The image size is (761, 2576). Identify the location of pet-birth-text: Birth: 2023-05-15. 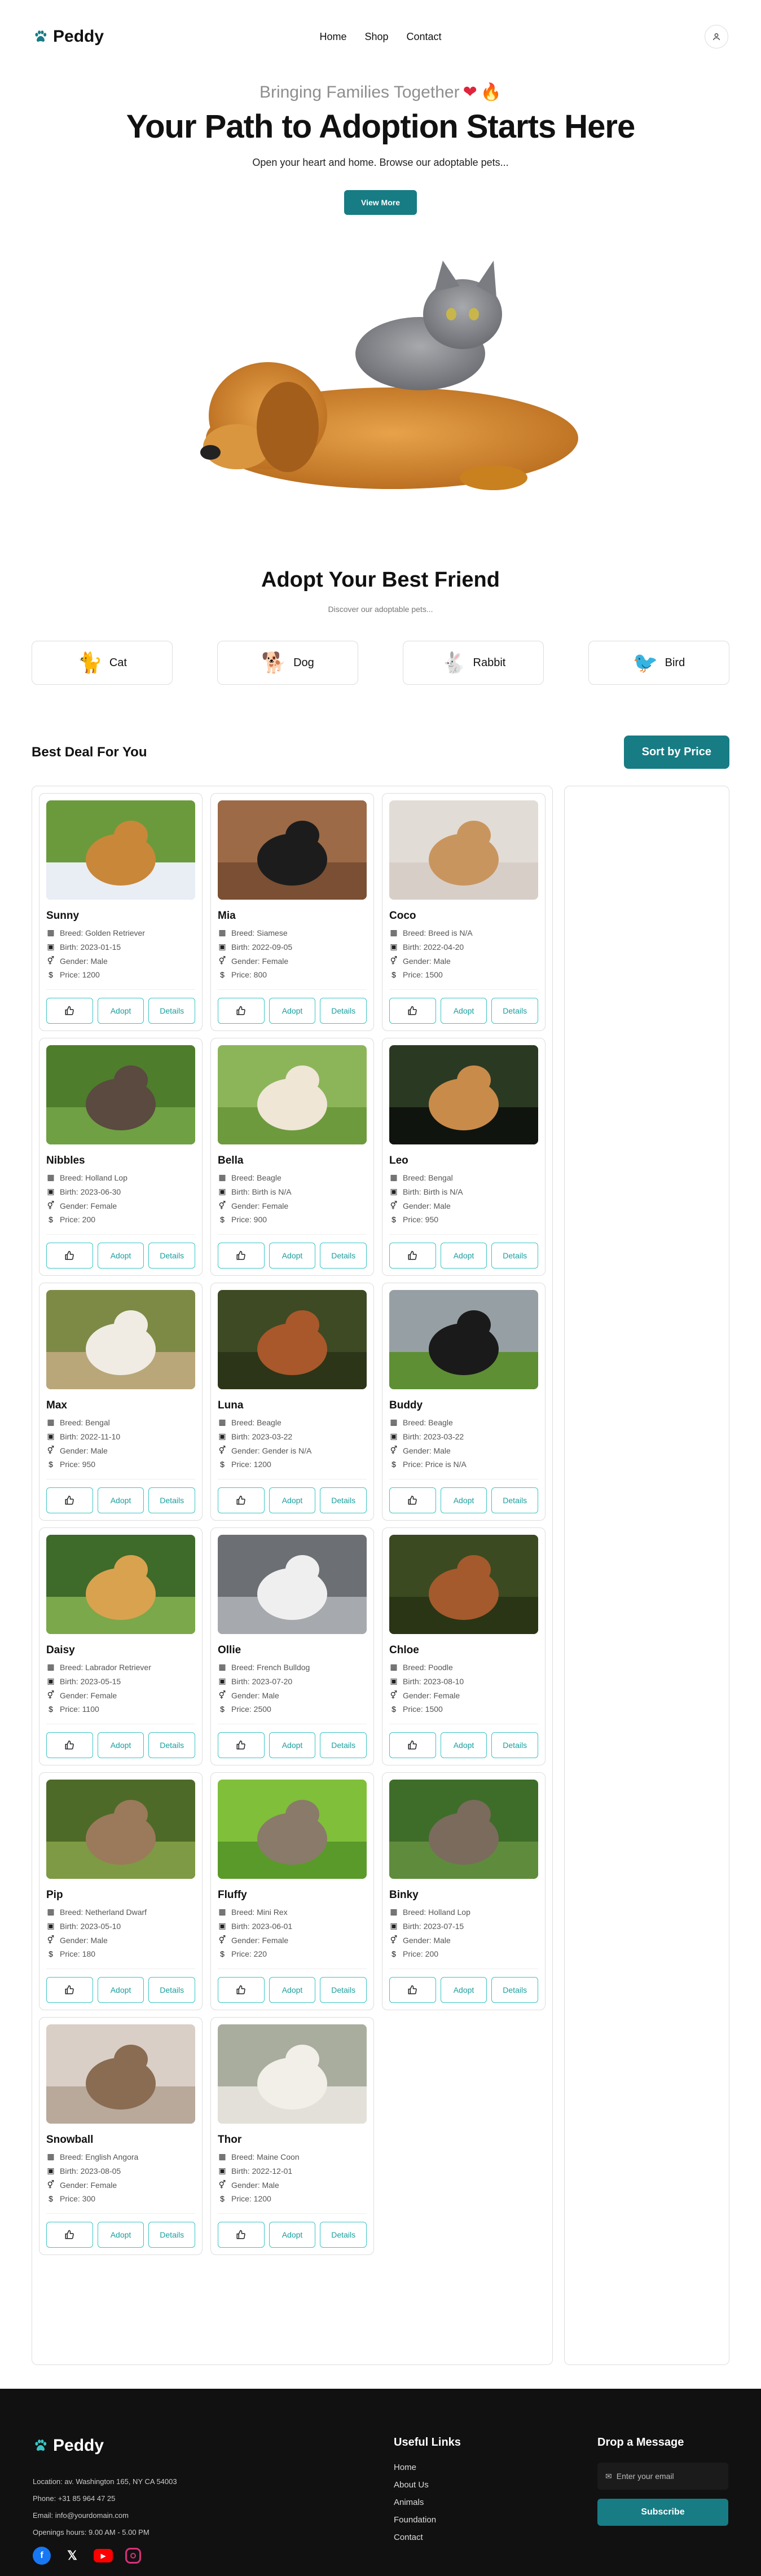
(90, 1681).